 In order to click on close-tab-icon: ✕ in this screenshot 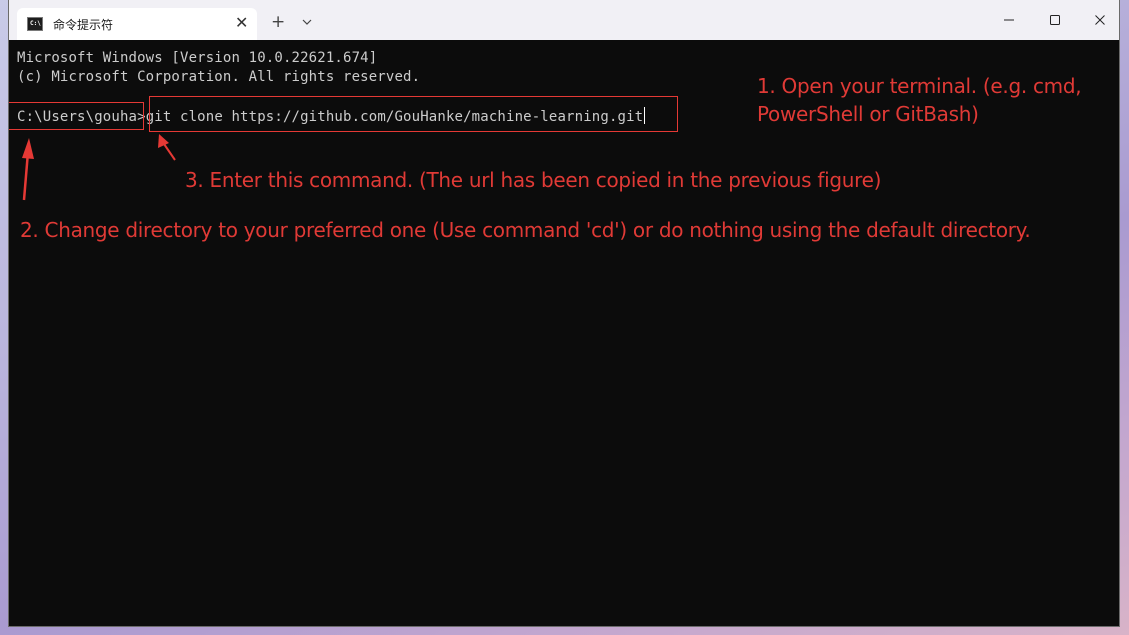, I will do `click(241, 23)`.